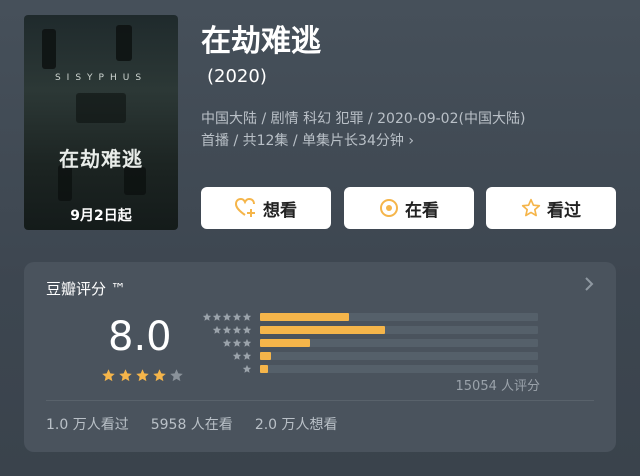 This screenshot has width=640, height=476. I want to click on stat-watched: 1.0 万人看过, so click(87, 424).